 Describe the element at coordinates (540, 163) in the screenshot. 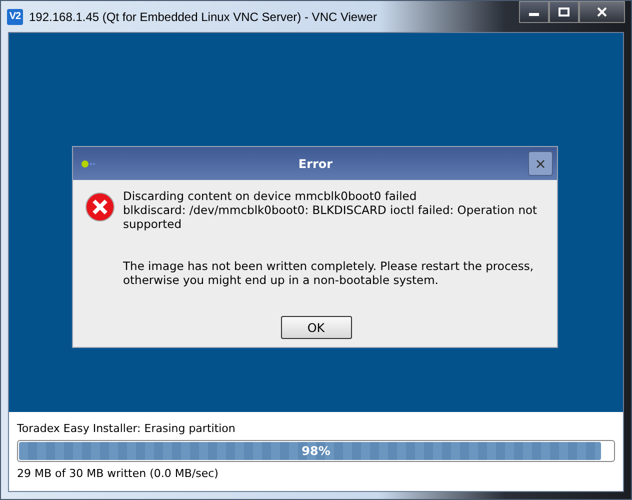

I see `dialog-close-button: ×` at that location.